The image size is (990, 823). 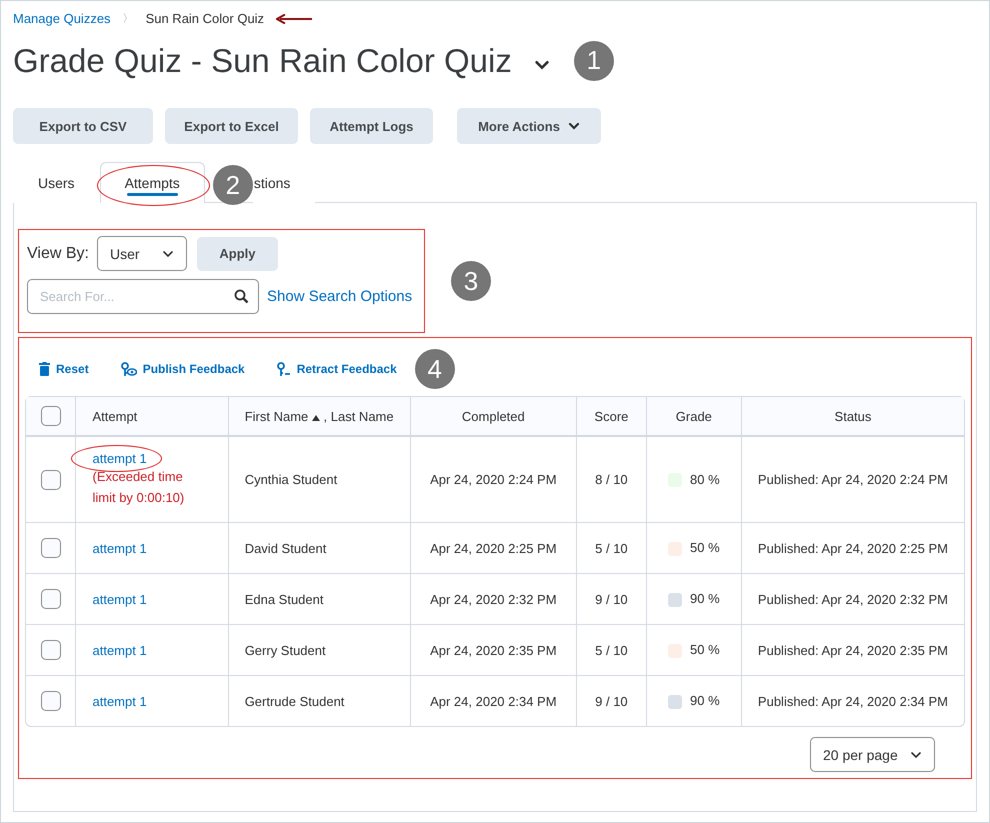 I want to click on key-minus-icon, so click(x=283, y=369).